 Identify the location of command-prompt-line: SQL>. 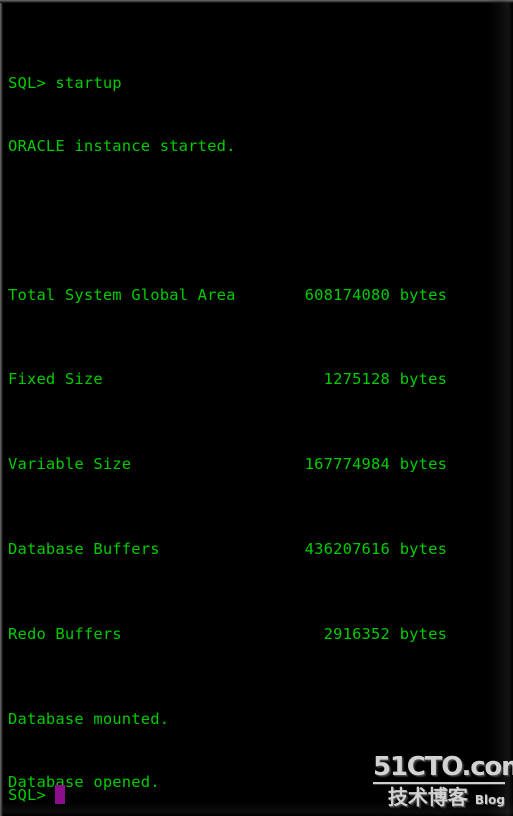
(37, 795).